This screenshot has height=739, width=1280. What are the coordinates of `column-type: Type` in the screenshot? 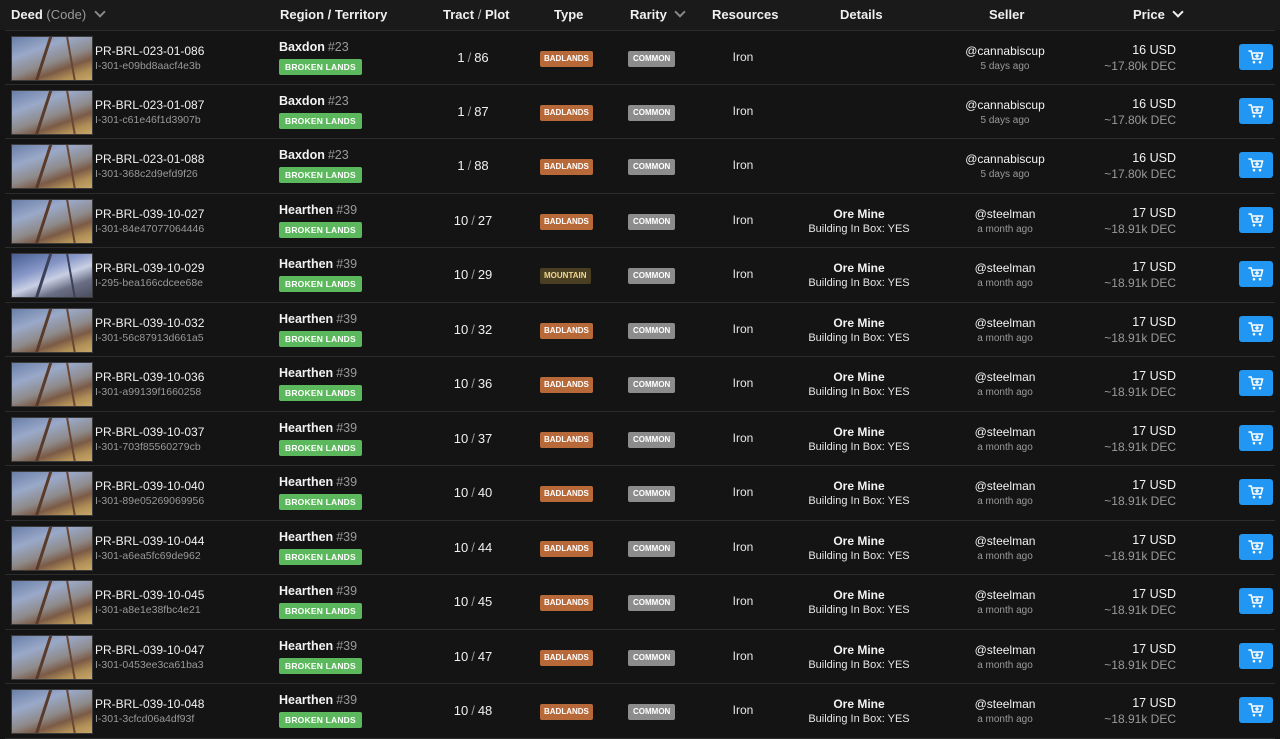 It's located at (568, 15).